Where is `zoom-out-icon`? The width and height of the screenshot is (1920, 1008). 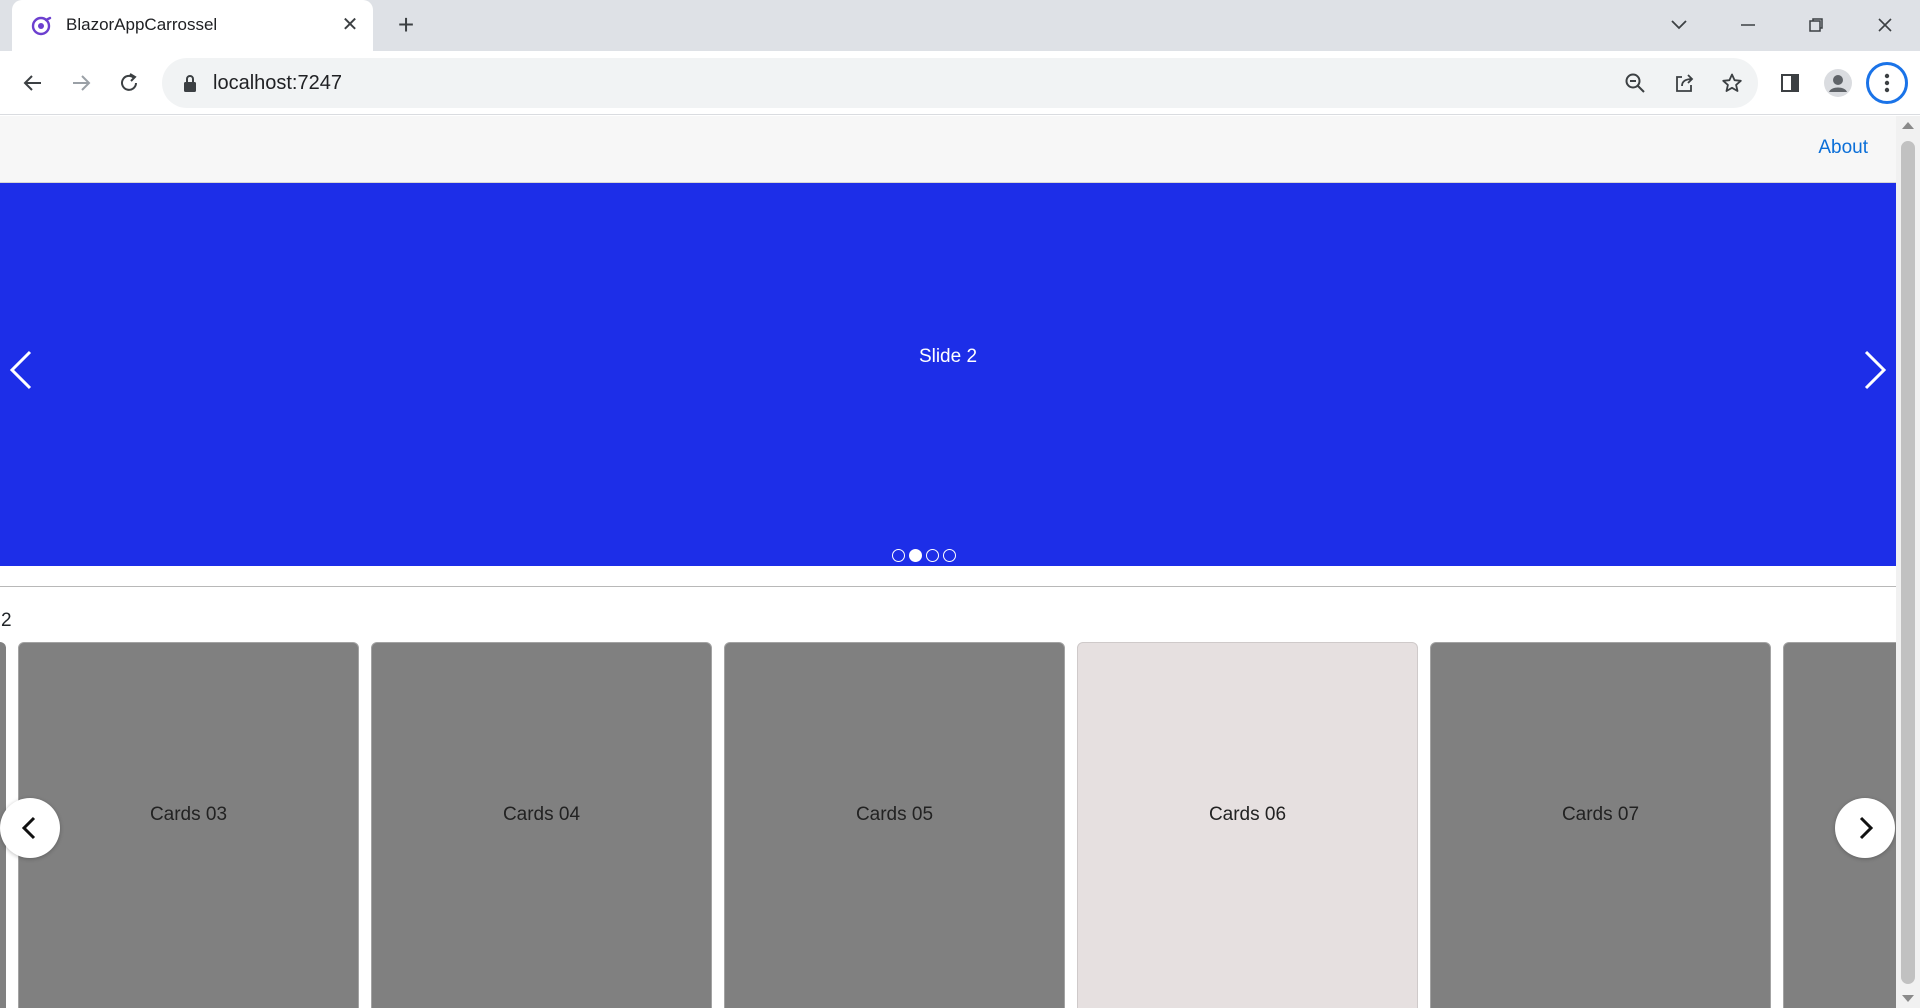
zoom-out-icon is located at coordinates (1635, 83).